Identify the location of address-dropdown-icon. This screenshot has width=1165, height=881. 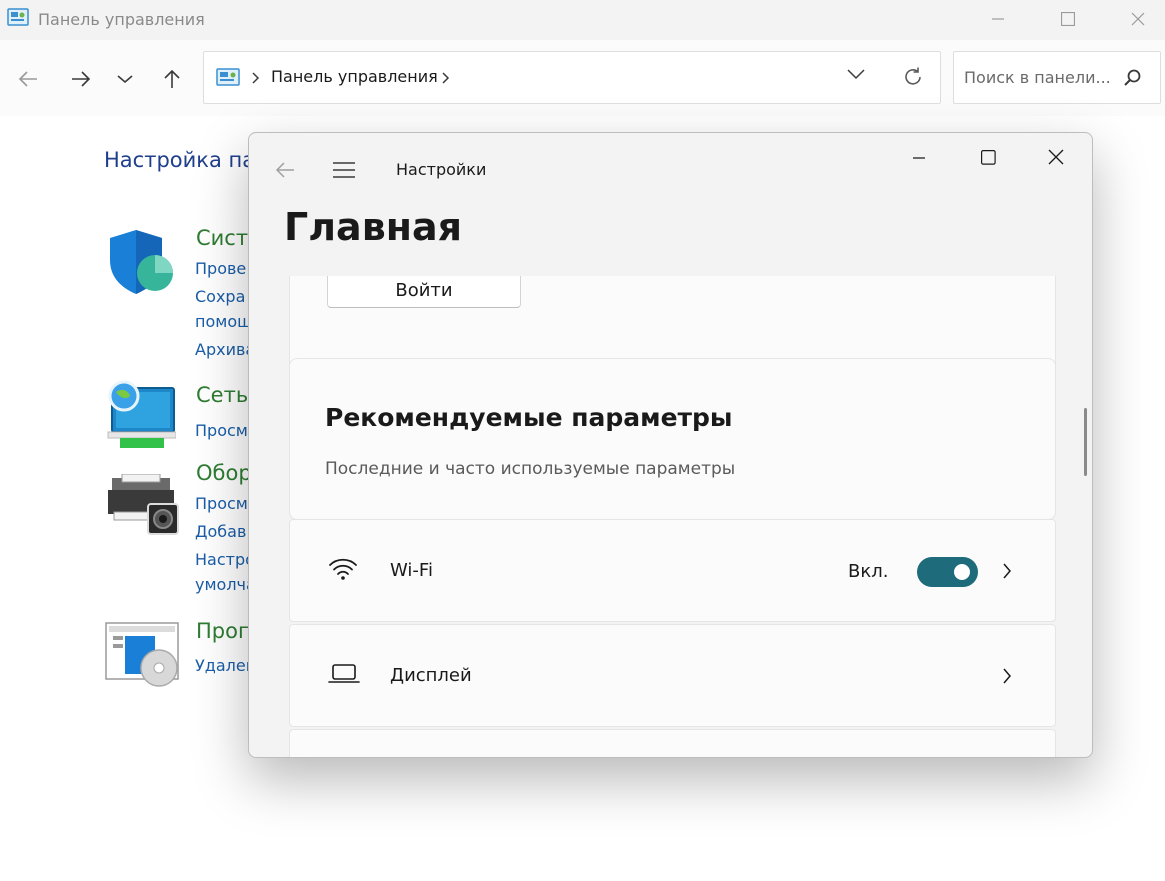
(856, 74).